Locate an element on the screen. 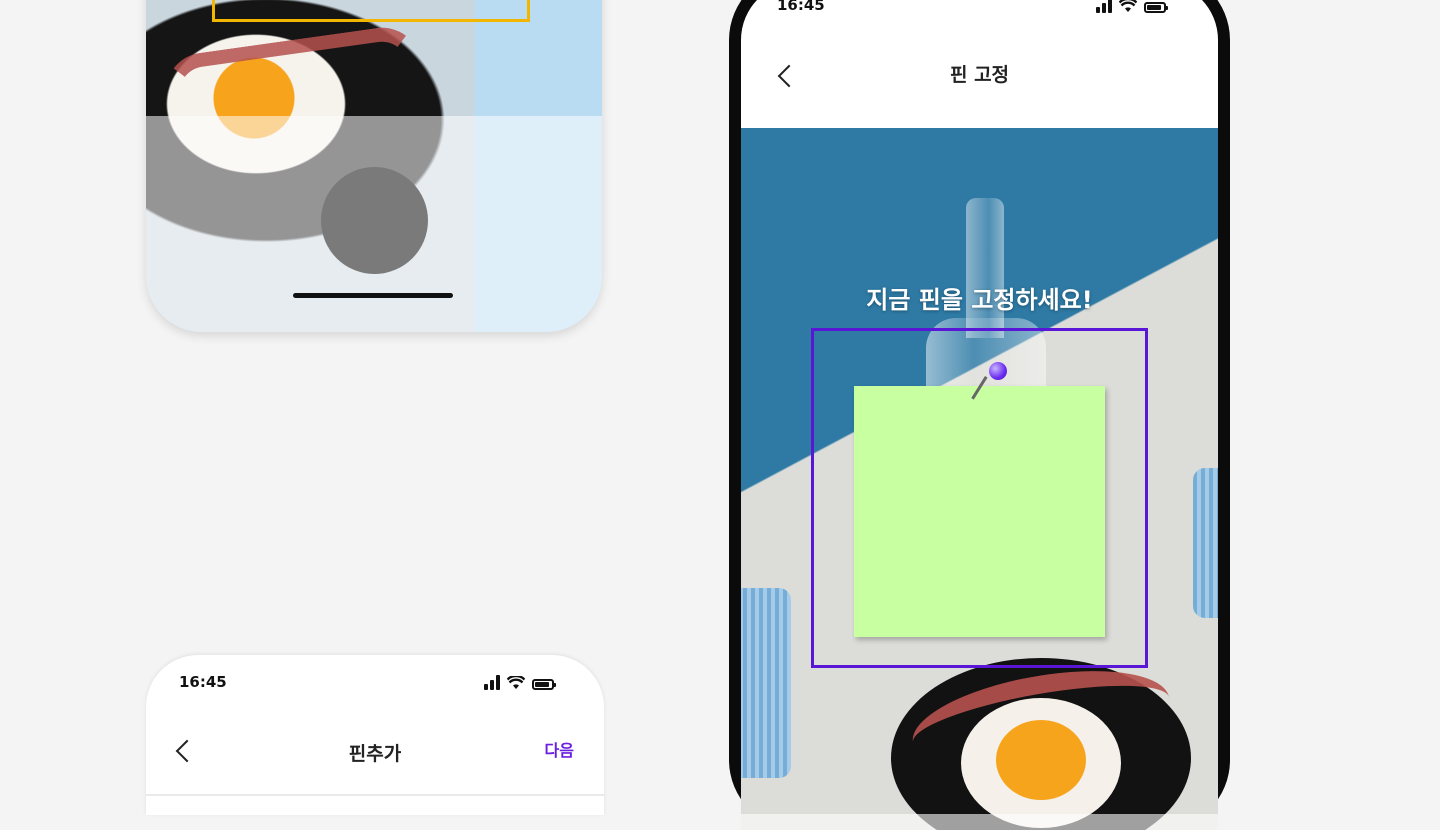  pin-icon is located at coordinates (995, 382).